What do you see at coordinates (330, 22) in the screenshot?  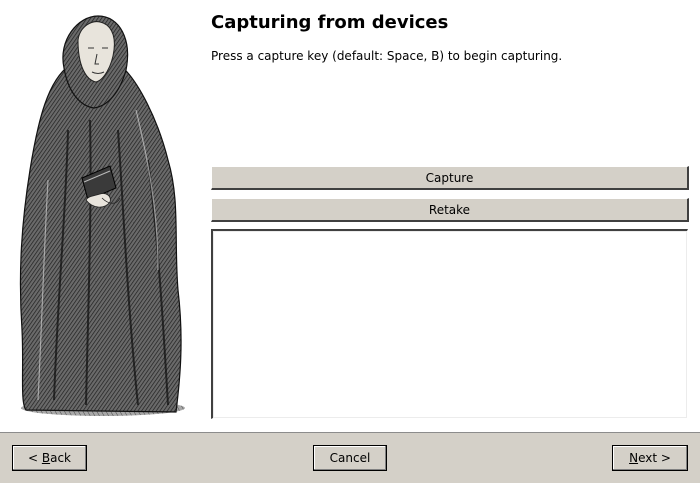 I see `page-title: Capturing from devices` at bounding box center [330, 22].